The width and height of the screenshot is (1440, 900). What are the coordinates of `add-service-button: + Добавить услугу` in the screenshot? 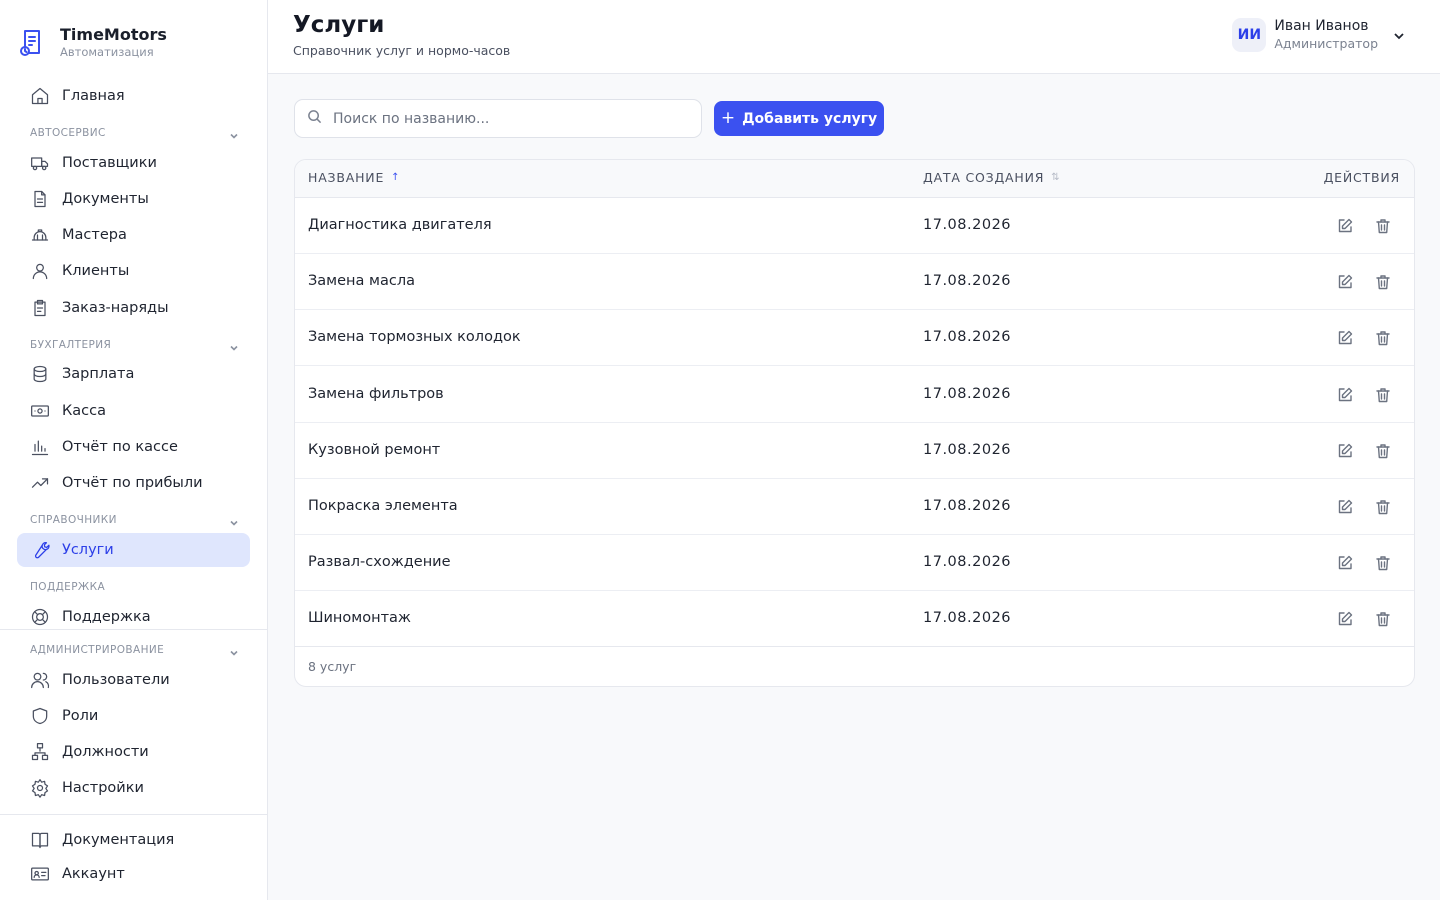 It's located at (799, 118).